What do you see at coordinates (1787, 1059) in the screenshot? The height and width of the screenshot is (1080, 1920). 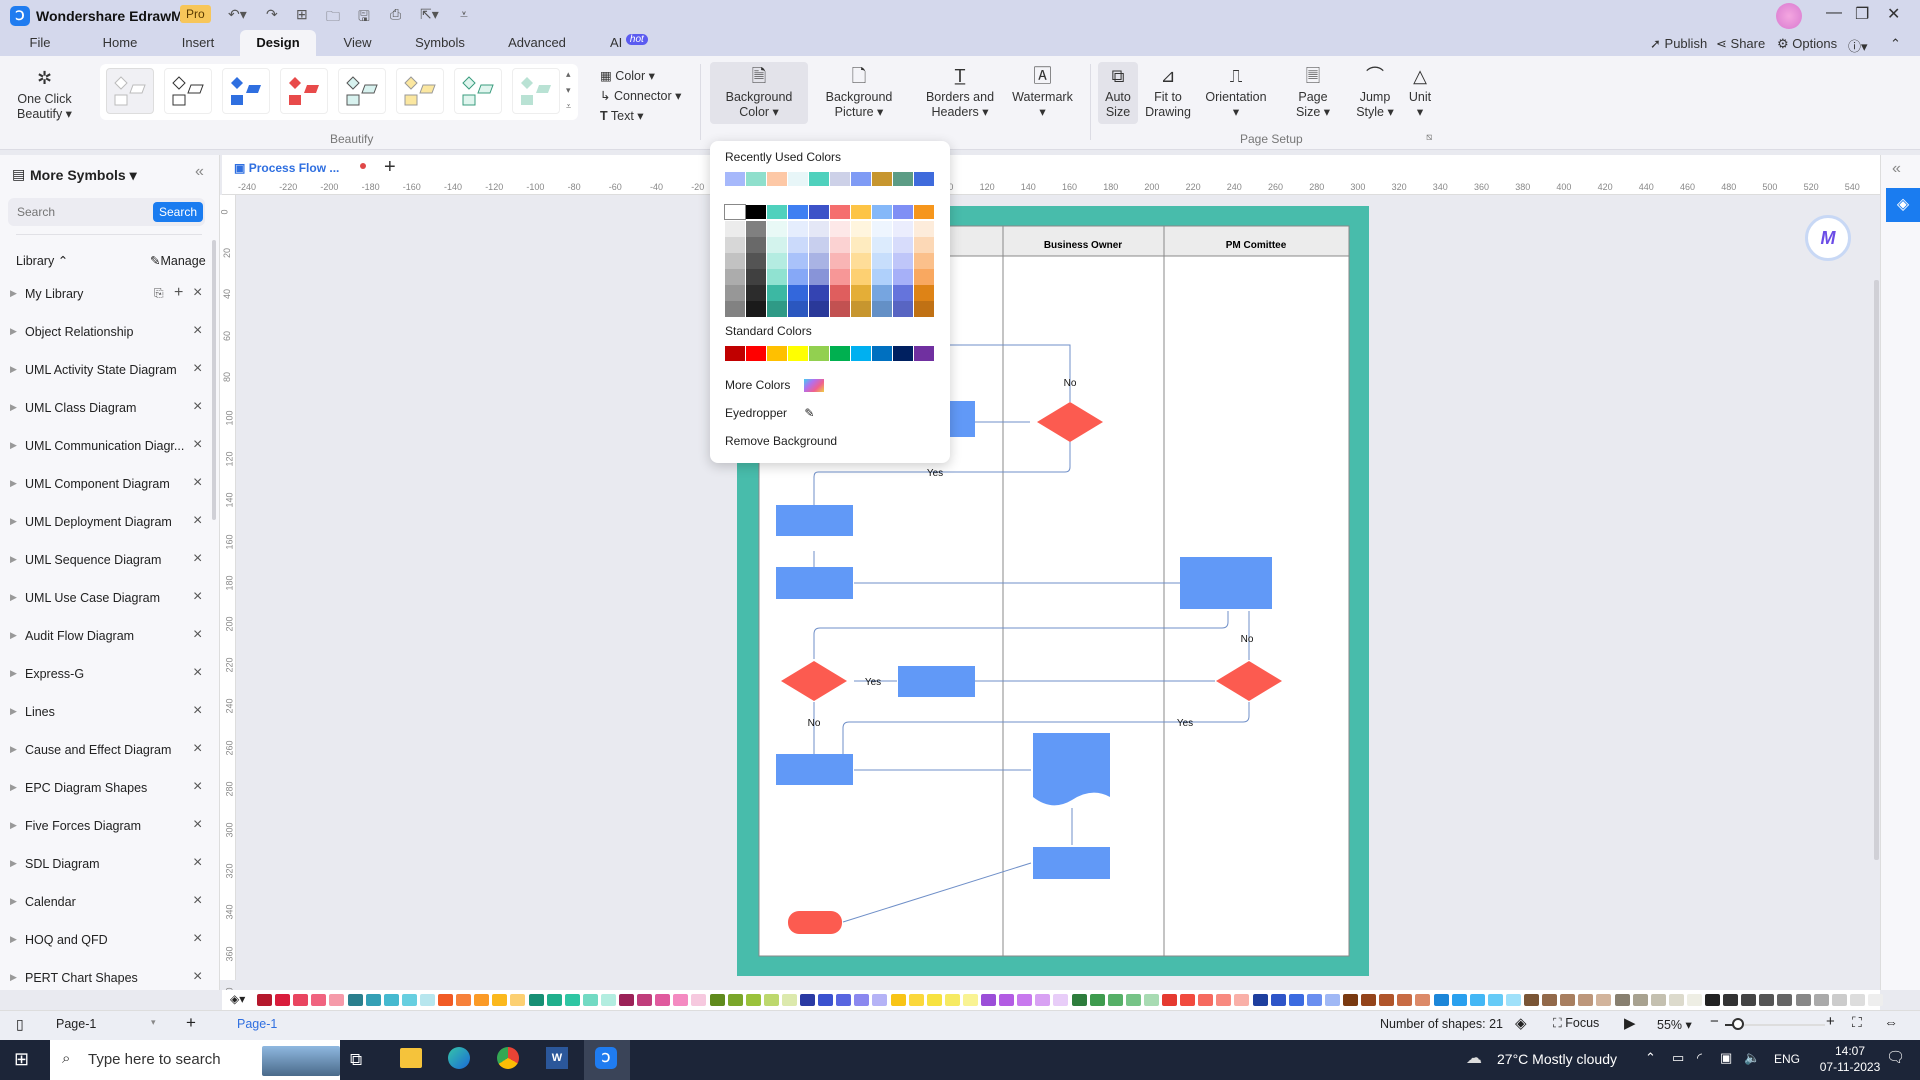 I see `language-indicator: ENG` at bounding box center [1787, 1059].